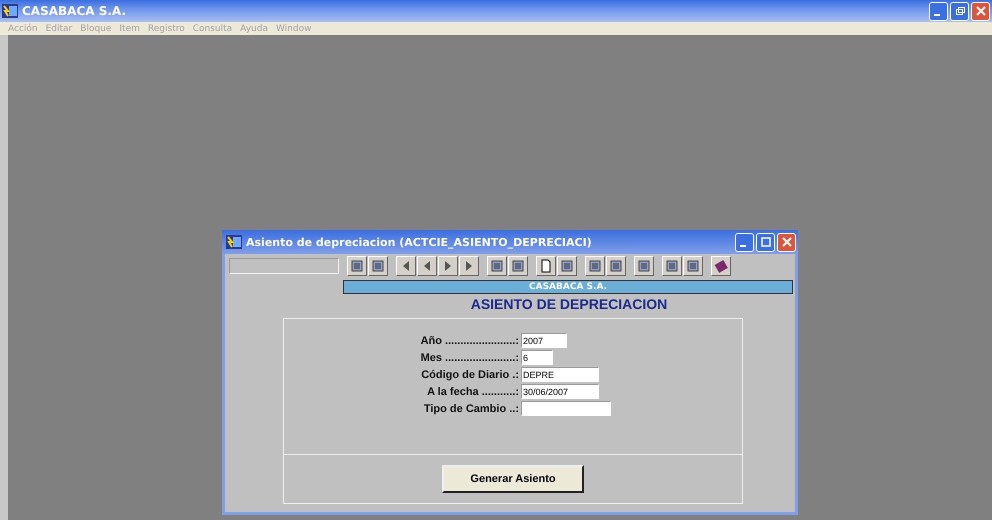  What do you see at coordinates (469, 374) in the screenshot?
I see `field-label: Código de Diario .:` at bounding box center [469, 374].